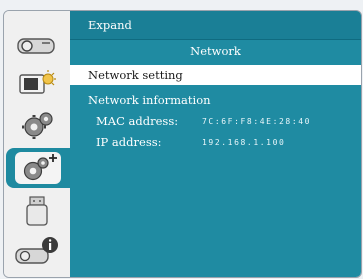  What do you see at coordinates (135, 75) in the screenshot?
I see `menu-item-label: Network setting` at bounding box center [135, 75].